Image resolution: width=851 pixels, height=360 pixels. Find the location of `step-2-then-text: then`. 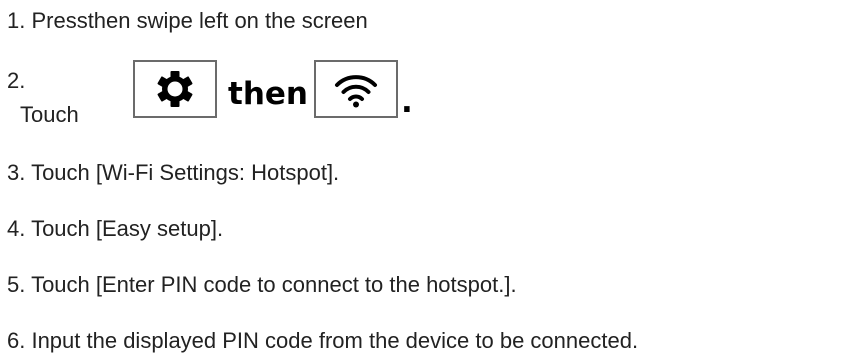

step-2-then-text: then is located at coordinates (268, 94).